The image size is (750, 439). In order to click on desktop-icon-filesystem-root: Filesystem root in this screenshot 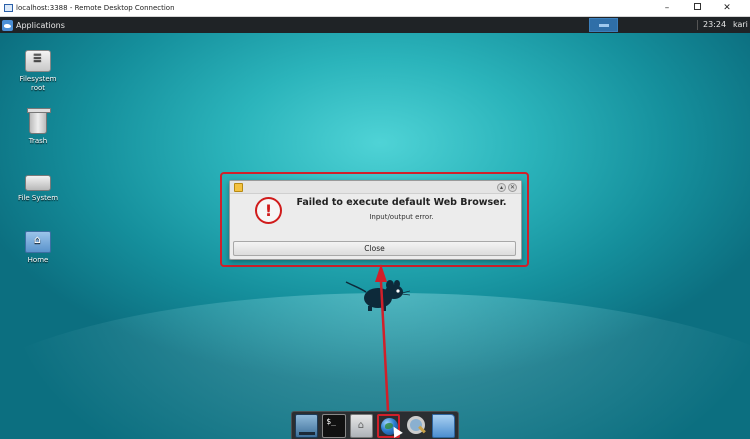, I will do `click(38, 71)`.